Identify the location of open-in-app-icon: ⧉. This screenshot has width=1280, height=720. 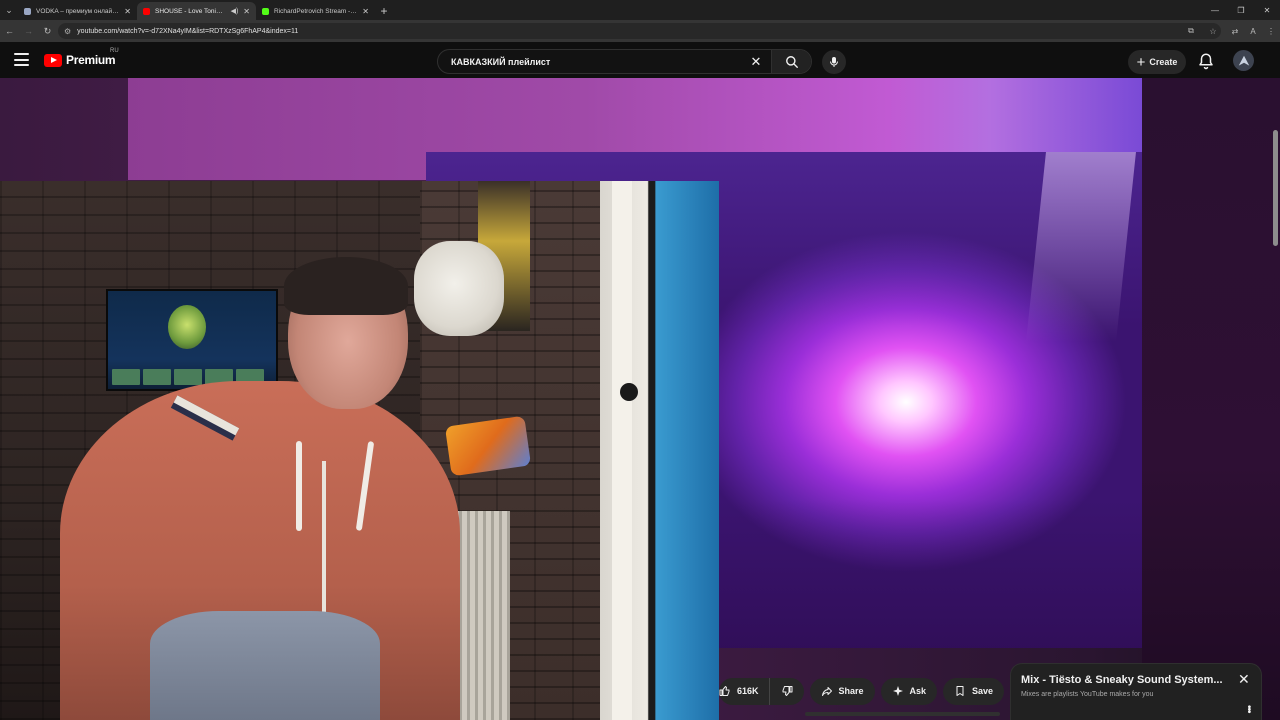
(1191, 31).